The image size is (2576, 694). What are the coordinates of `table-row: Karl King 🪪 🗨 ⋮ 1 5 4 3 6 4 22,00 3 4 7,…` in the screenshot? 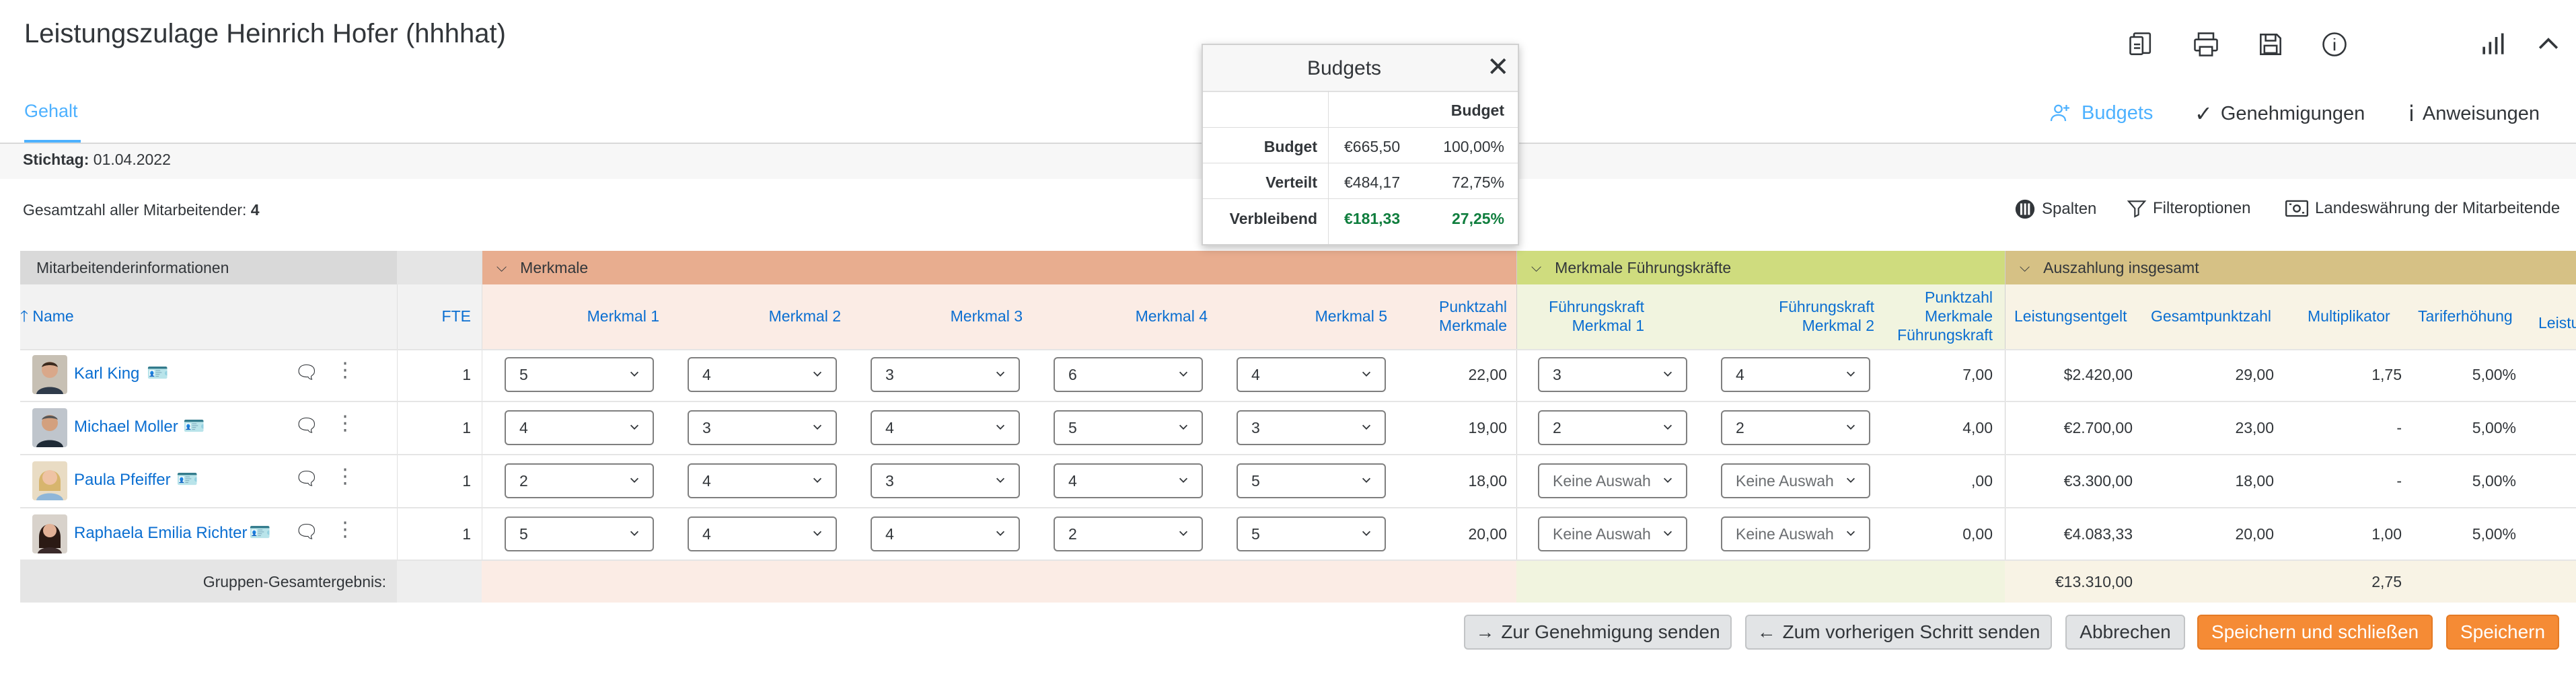 It's located at (1288, 375).